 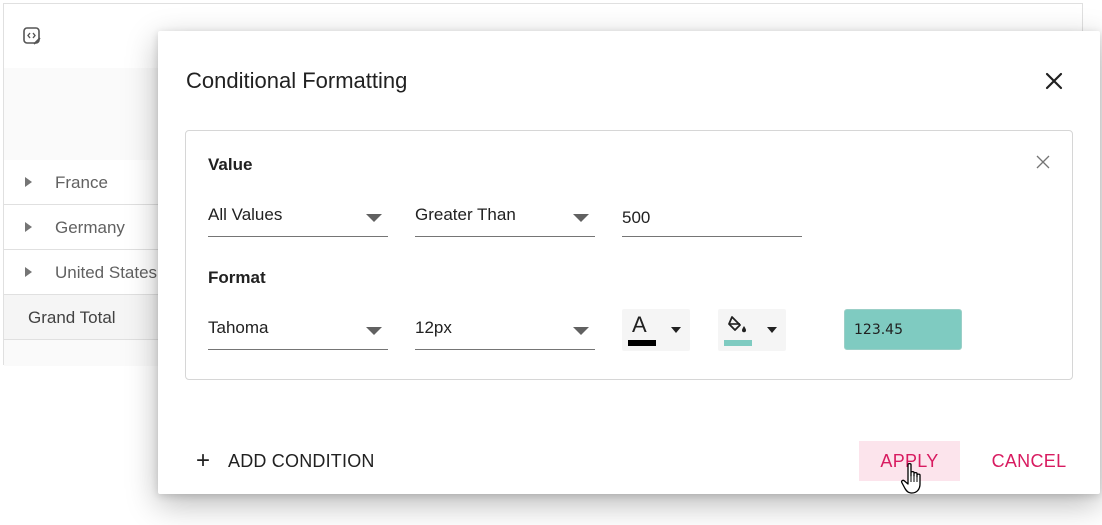 I want to click on font-color-picker: A, so click(x=656, y=330).